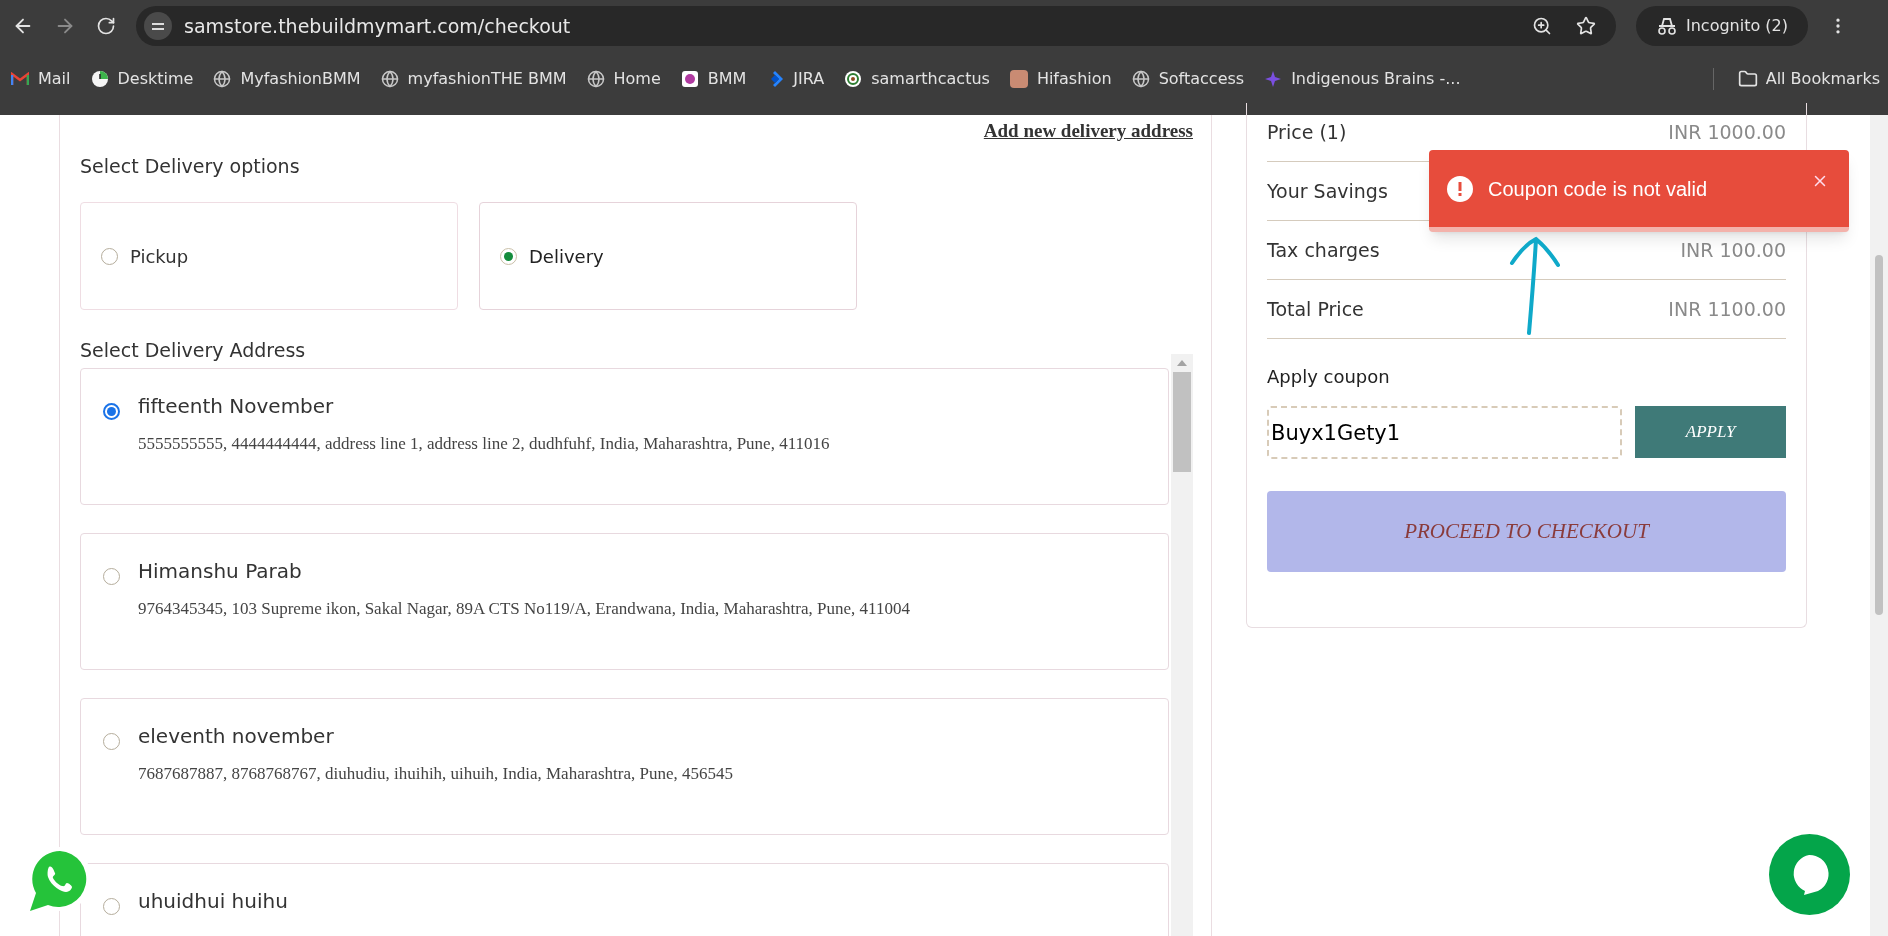 The height and width of the screenshot is (936, 1888). Describe the element at coordinates (1733, 250) in the screenshot. I see `summary-value: INR 100.00` at that location.